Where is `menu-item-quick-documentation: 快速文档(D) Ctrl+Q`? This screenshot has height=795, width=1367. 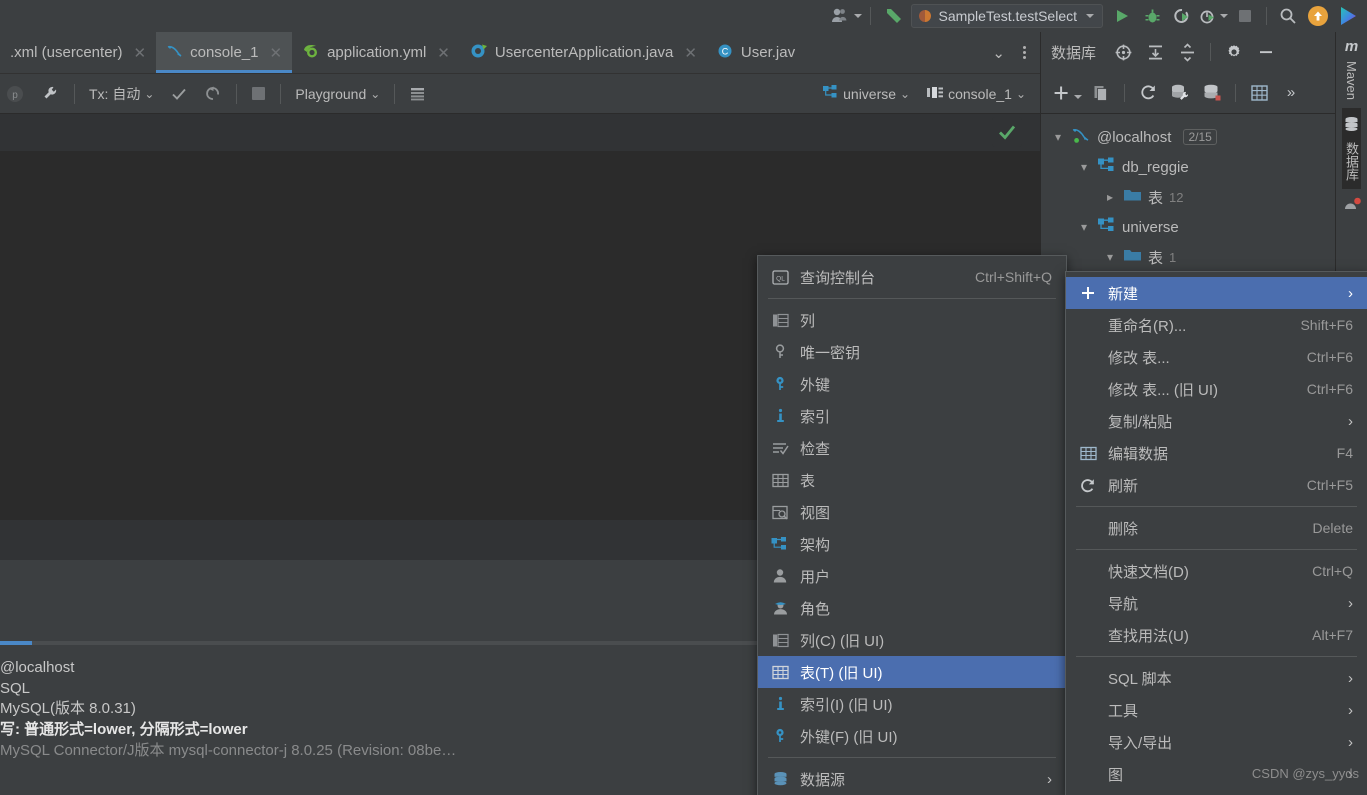 menu-item-quick-documentation: 快速文档(D) Ctrl+Q is located at coordinates (1216, 571).